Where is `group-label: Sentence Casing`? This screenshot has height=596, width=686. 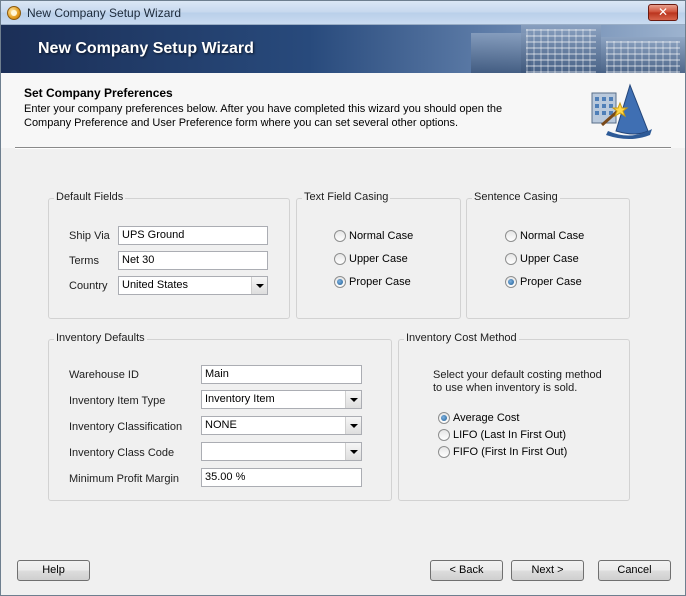 group-label: Sentence Casing is located at coordinates (516, 197).